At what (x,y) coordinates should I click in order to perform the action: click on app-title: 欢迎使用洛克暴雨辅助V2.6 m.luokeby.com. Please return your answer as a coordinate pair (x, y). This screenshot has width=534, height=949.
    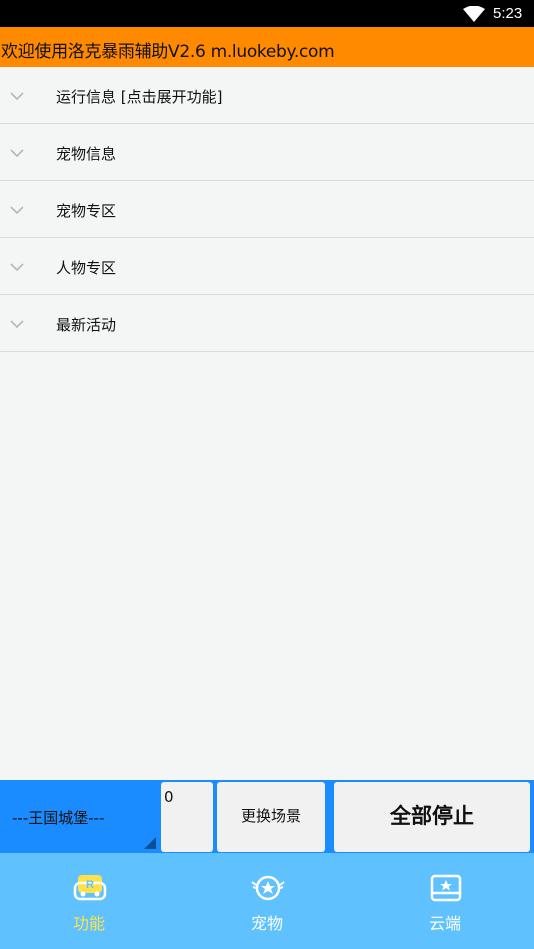
    Looking at the image, I should click on (168, 52).